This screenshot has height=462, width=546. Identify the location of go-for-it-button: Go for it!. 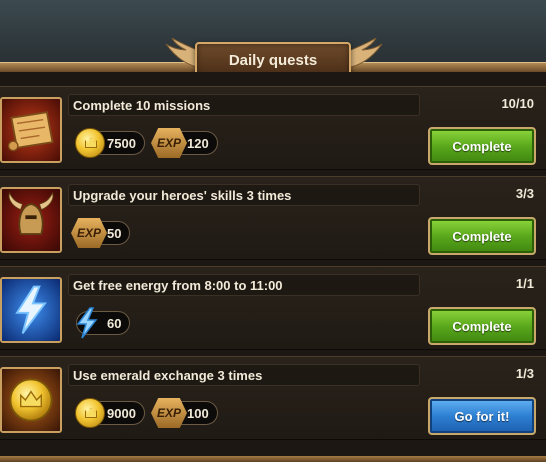
(482, 416).